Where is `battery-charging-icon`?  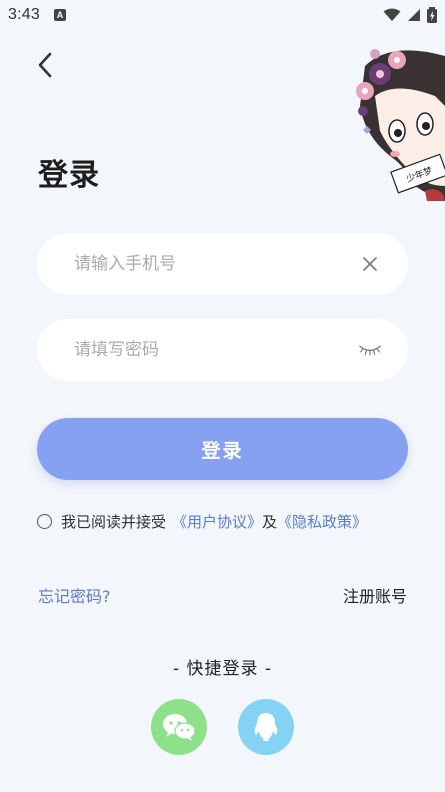 battery-charging-icon is located at coordinates (432, 15).